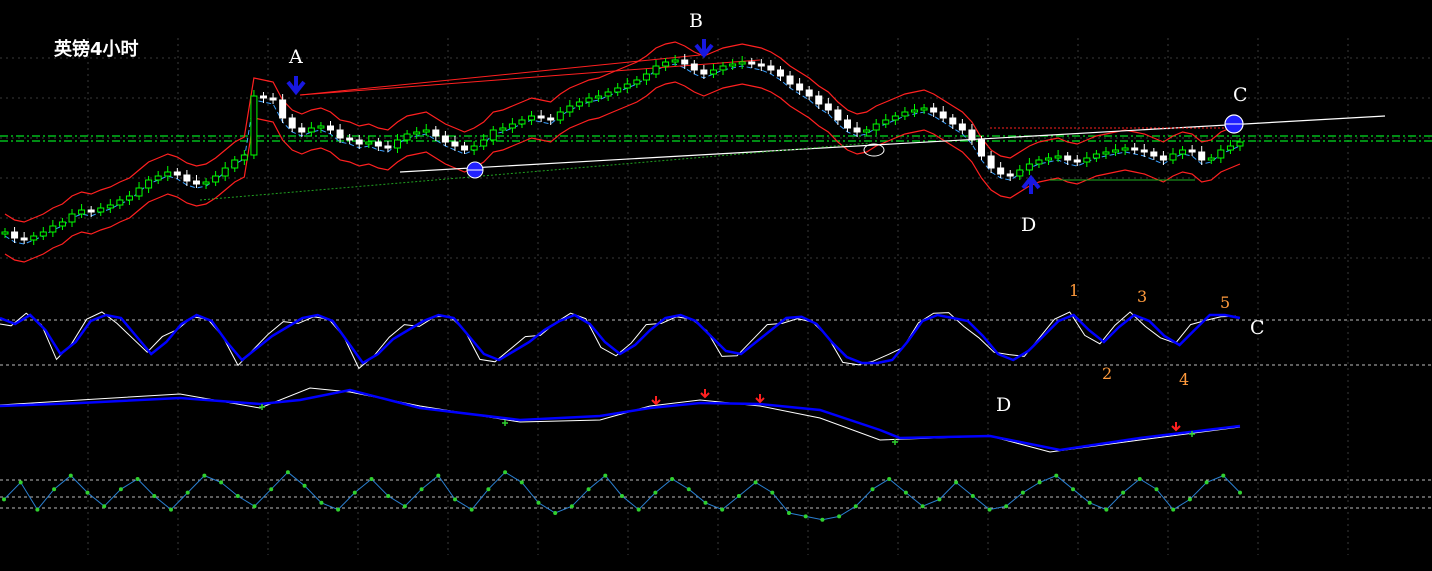 This screenshot has height=571, width=1432. Describe the element at coordinates (96, 49) in the screenshot. I see `chart-title: 英镑4小时` at that location.